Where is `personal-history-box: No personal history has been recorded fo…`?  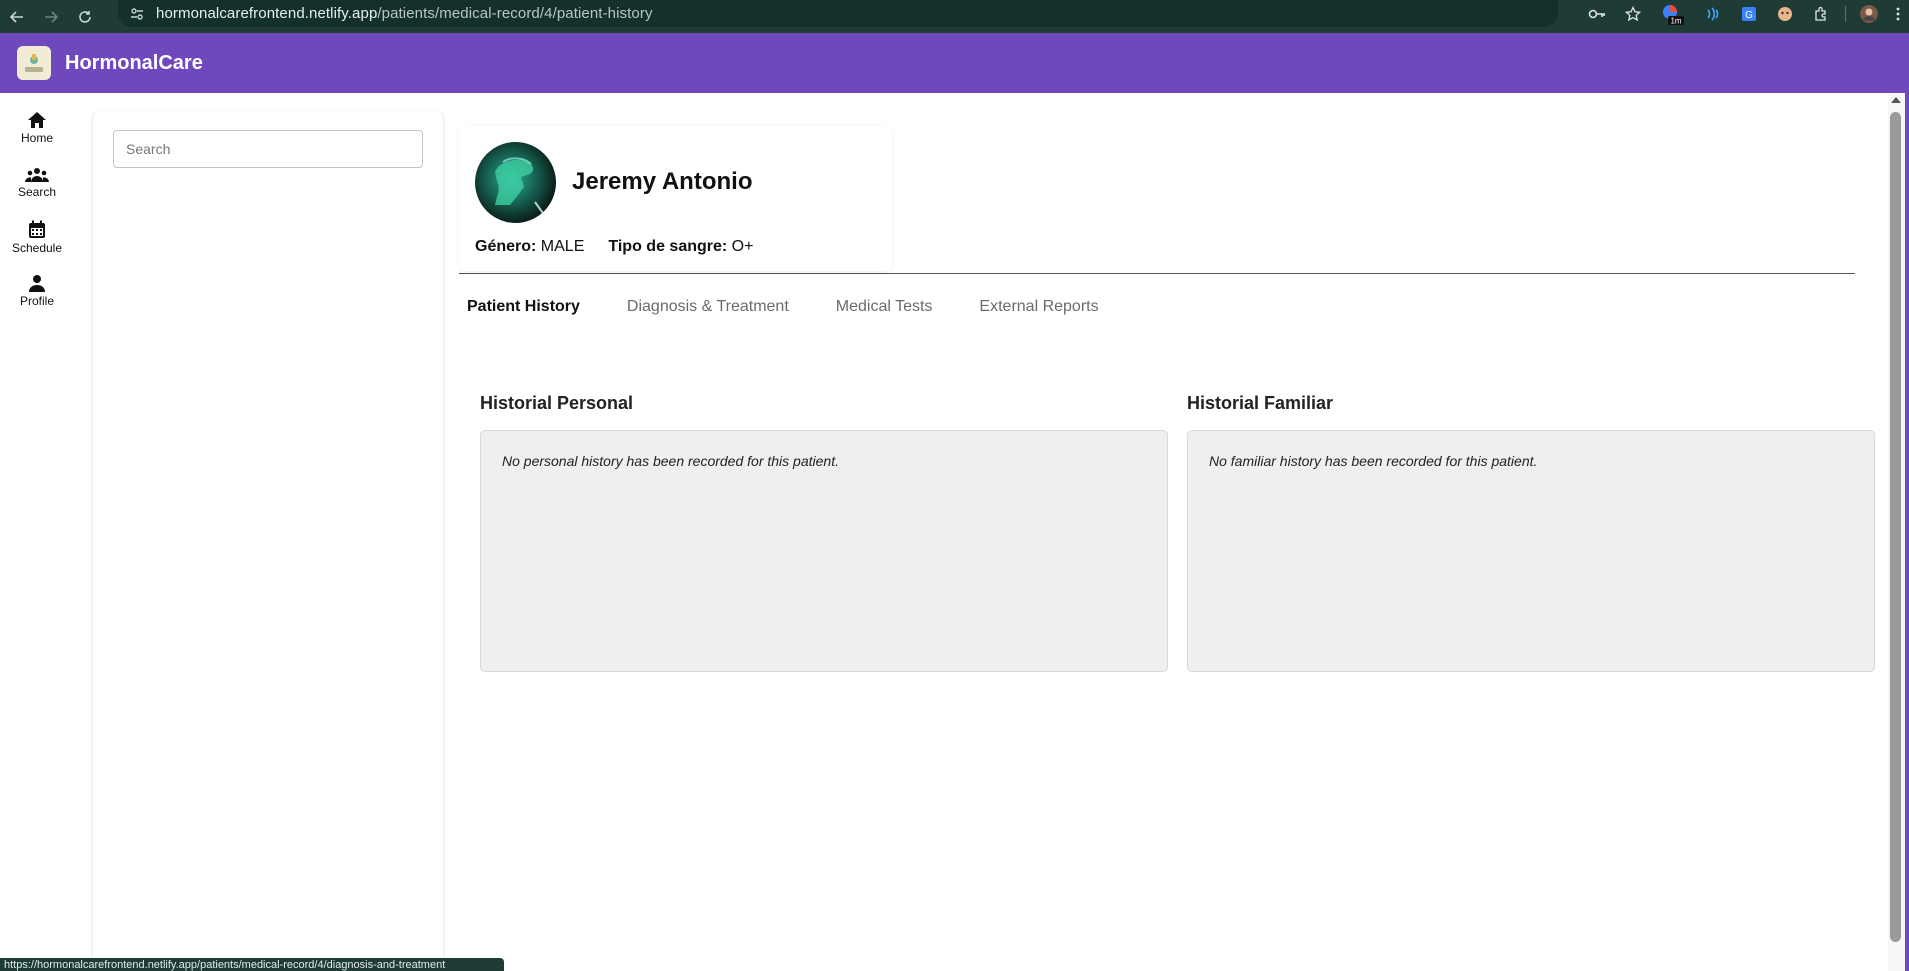 personal-history-box: No personal history has been recorded fo… is located at coordinates (824, 551).